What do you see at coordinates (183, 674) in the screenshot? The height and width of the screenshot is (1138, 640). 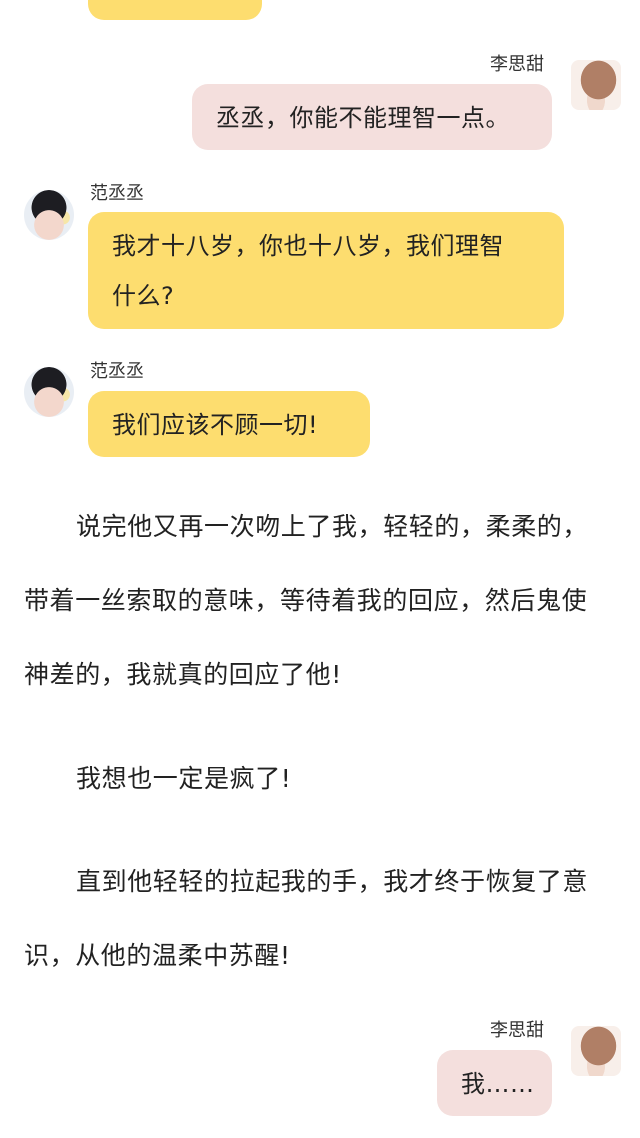 I see `narrative-line: 神差的，我就真的回应了他!` at bounding box center [183, 674].